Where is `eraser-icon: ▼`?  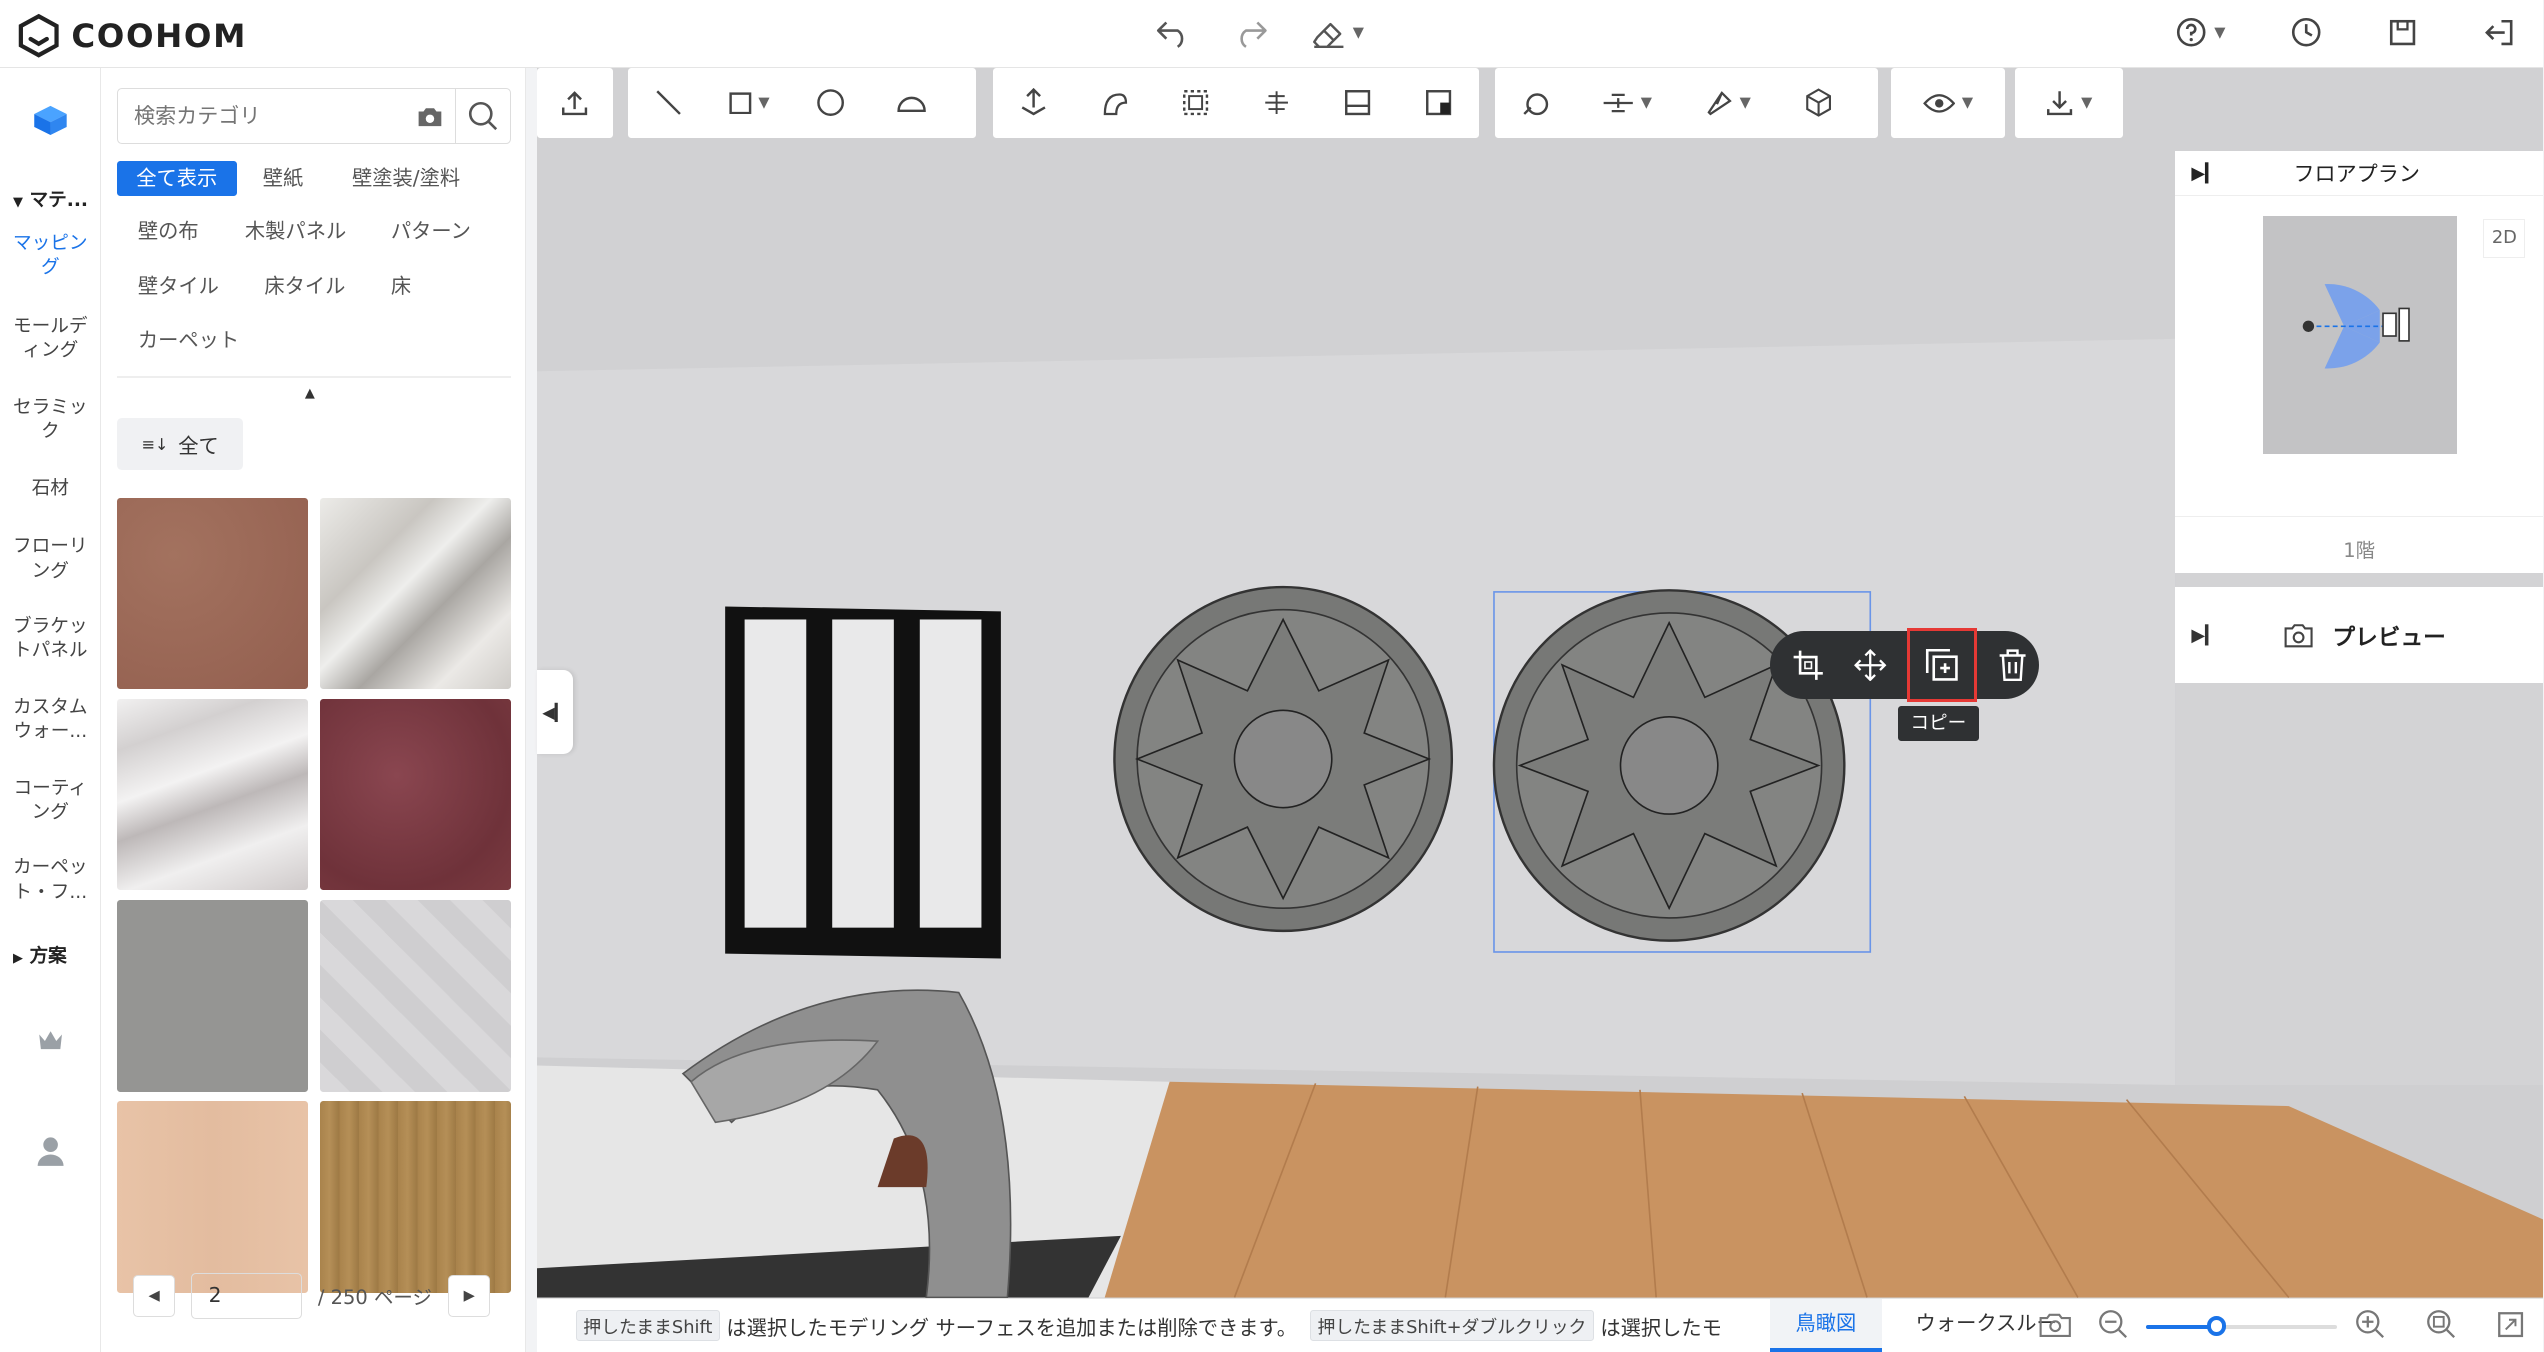 eraser-icon: ▼ is located at coordinates (1337, 32).